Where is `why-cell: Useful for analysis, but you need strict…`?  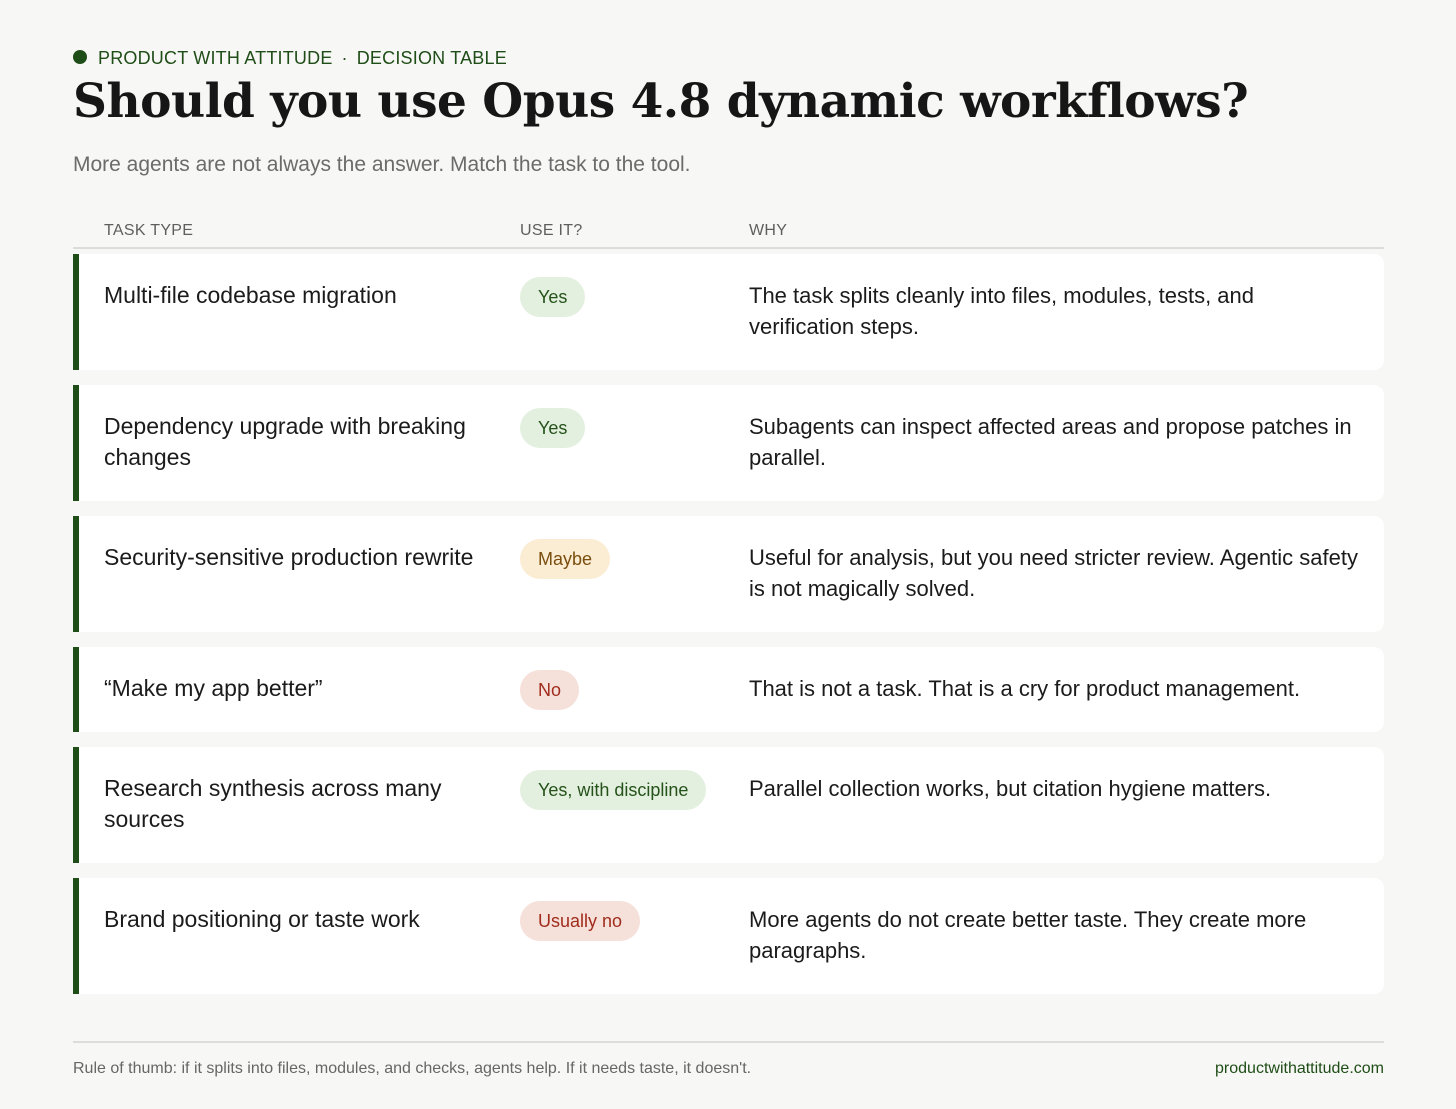 why-cell: Useful for analysis, but you need strict… is located at coordinates (1053, 573).